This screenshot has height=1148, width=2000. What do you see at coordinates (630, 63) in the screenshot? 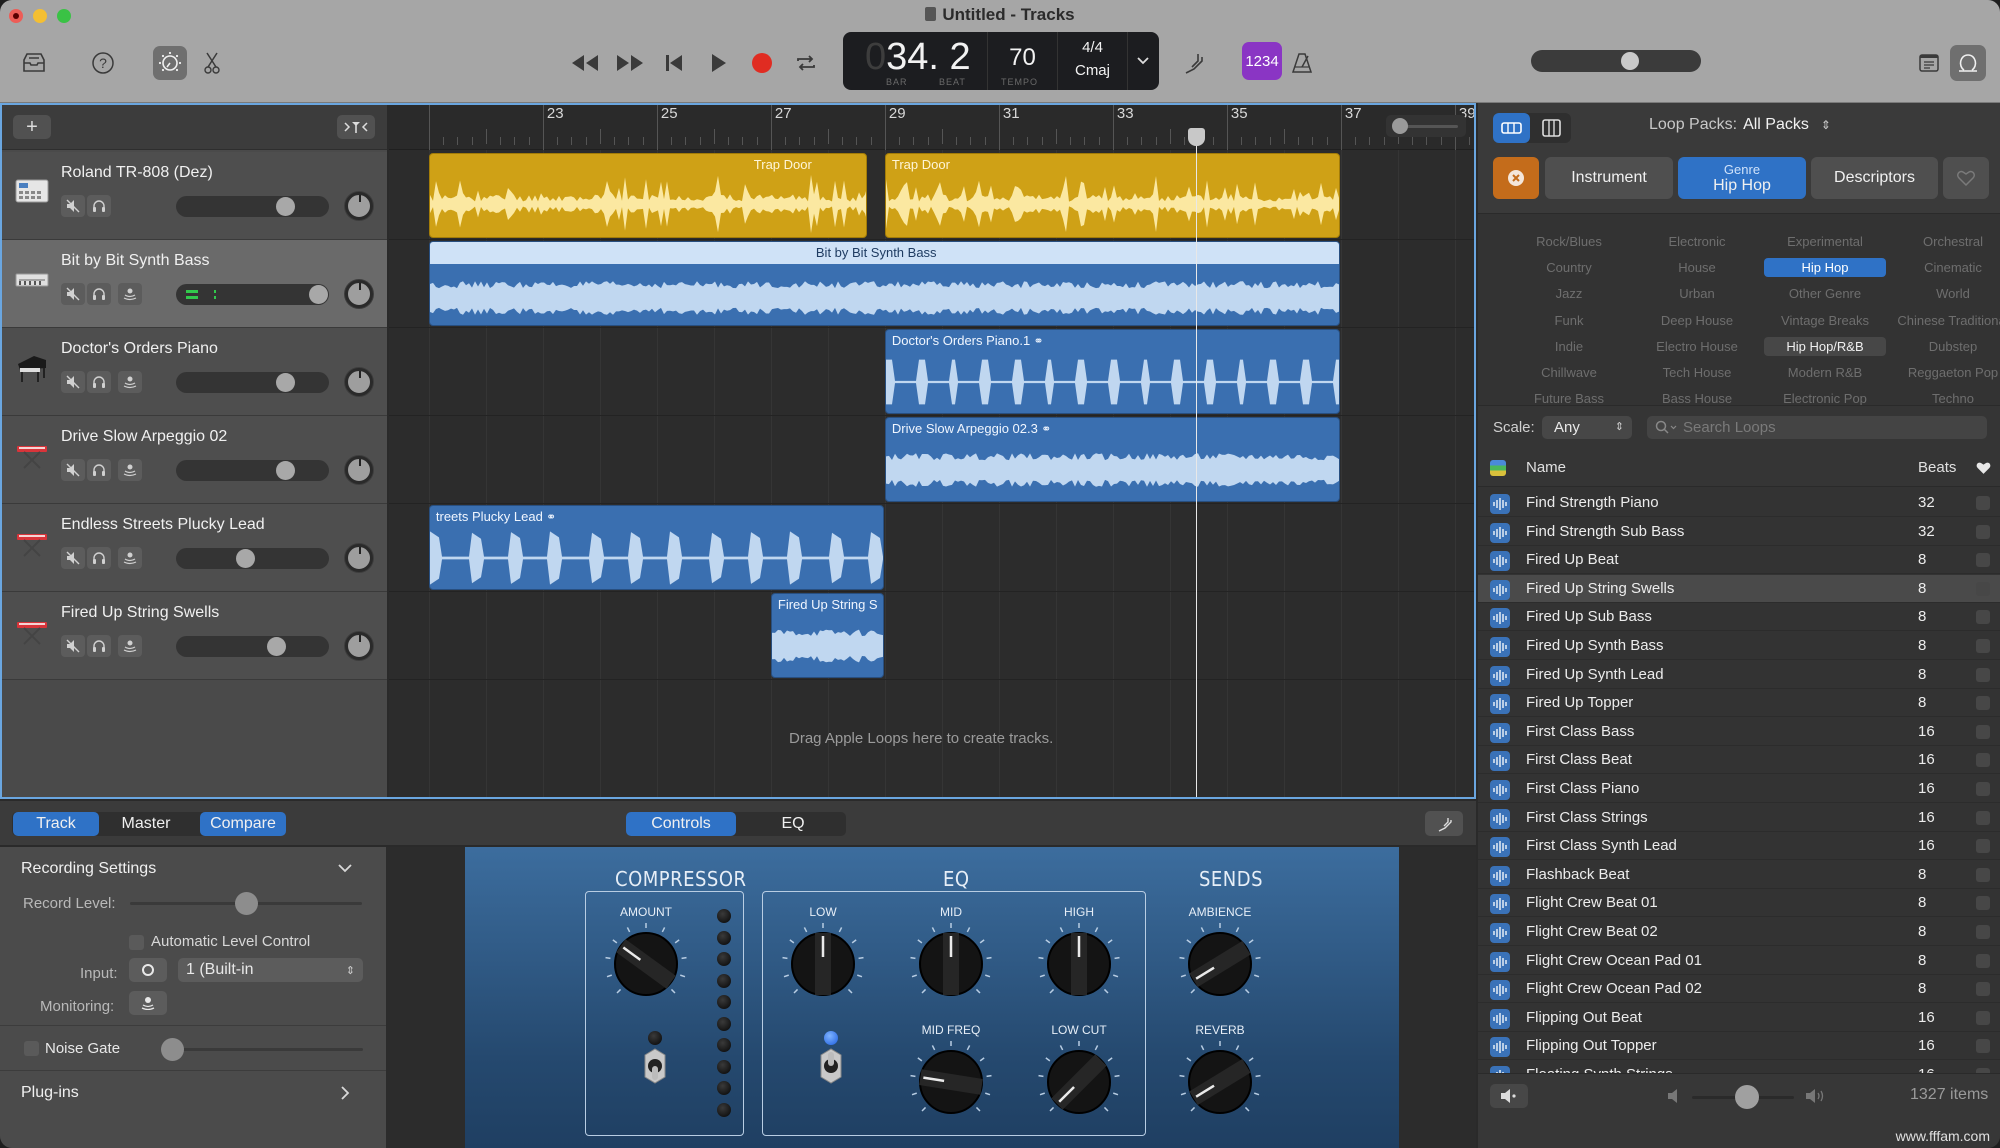
I see `fast-forward-button` at bounding box center [630, 63].